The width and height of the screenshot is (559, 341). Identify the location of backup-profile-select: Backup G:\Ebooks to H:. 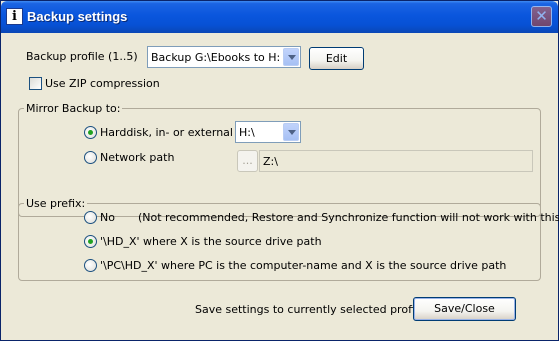
(224, 57).